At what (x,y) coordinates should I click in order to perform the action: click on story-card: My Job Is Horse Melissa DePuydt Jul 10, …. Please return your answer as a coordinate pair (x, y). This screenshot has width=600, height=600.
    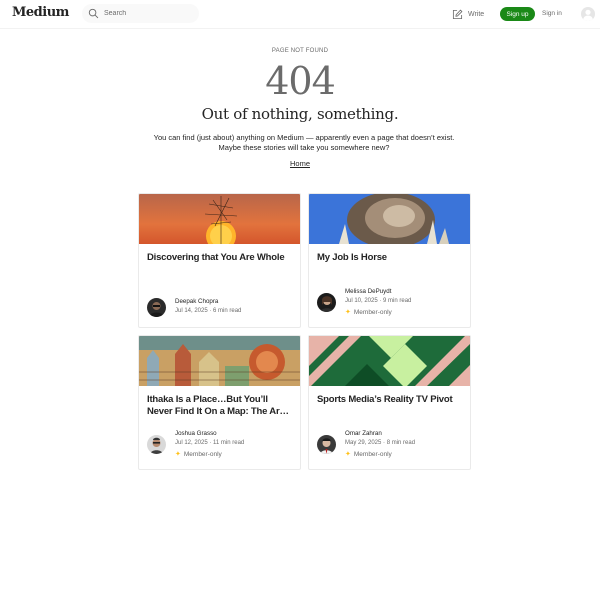
    Looking at the image, I should click on (389, 260).